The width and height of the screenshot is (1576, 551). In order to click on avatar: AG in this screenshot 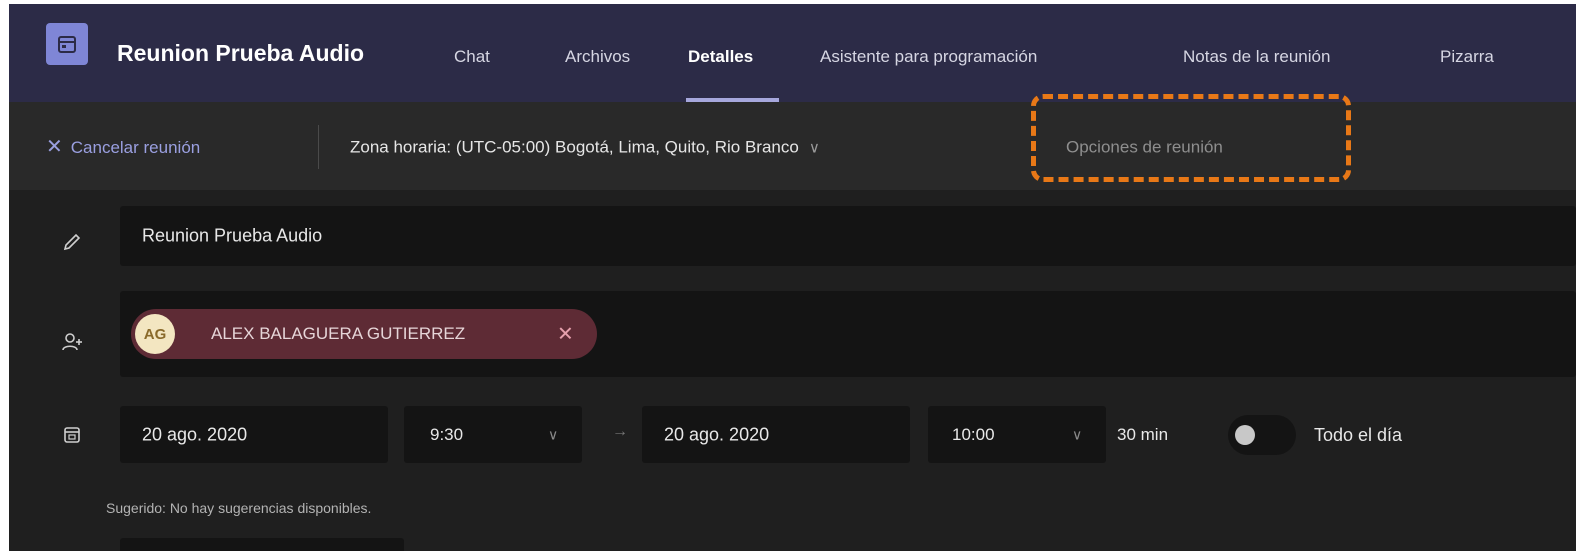, I will do `click(155, 334)`.